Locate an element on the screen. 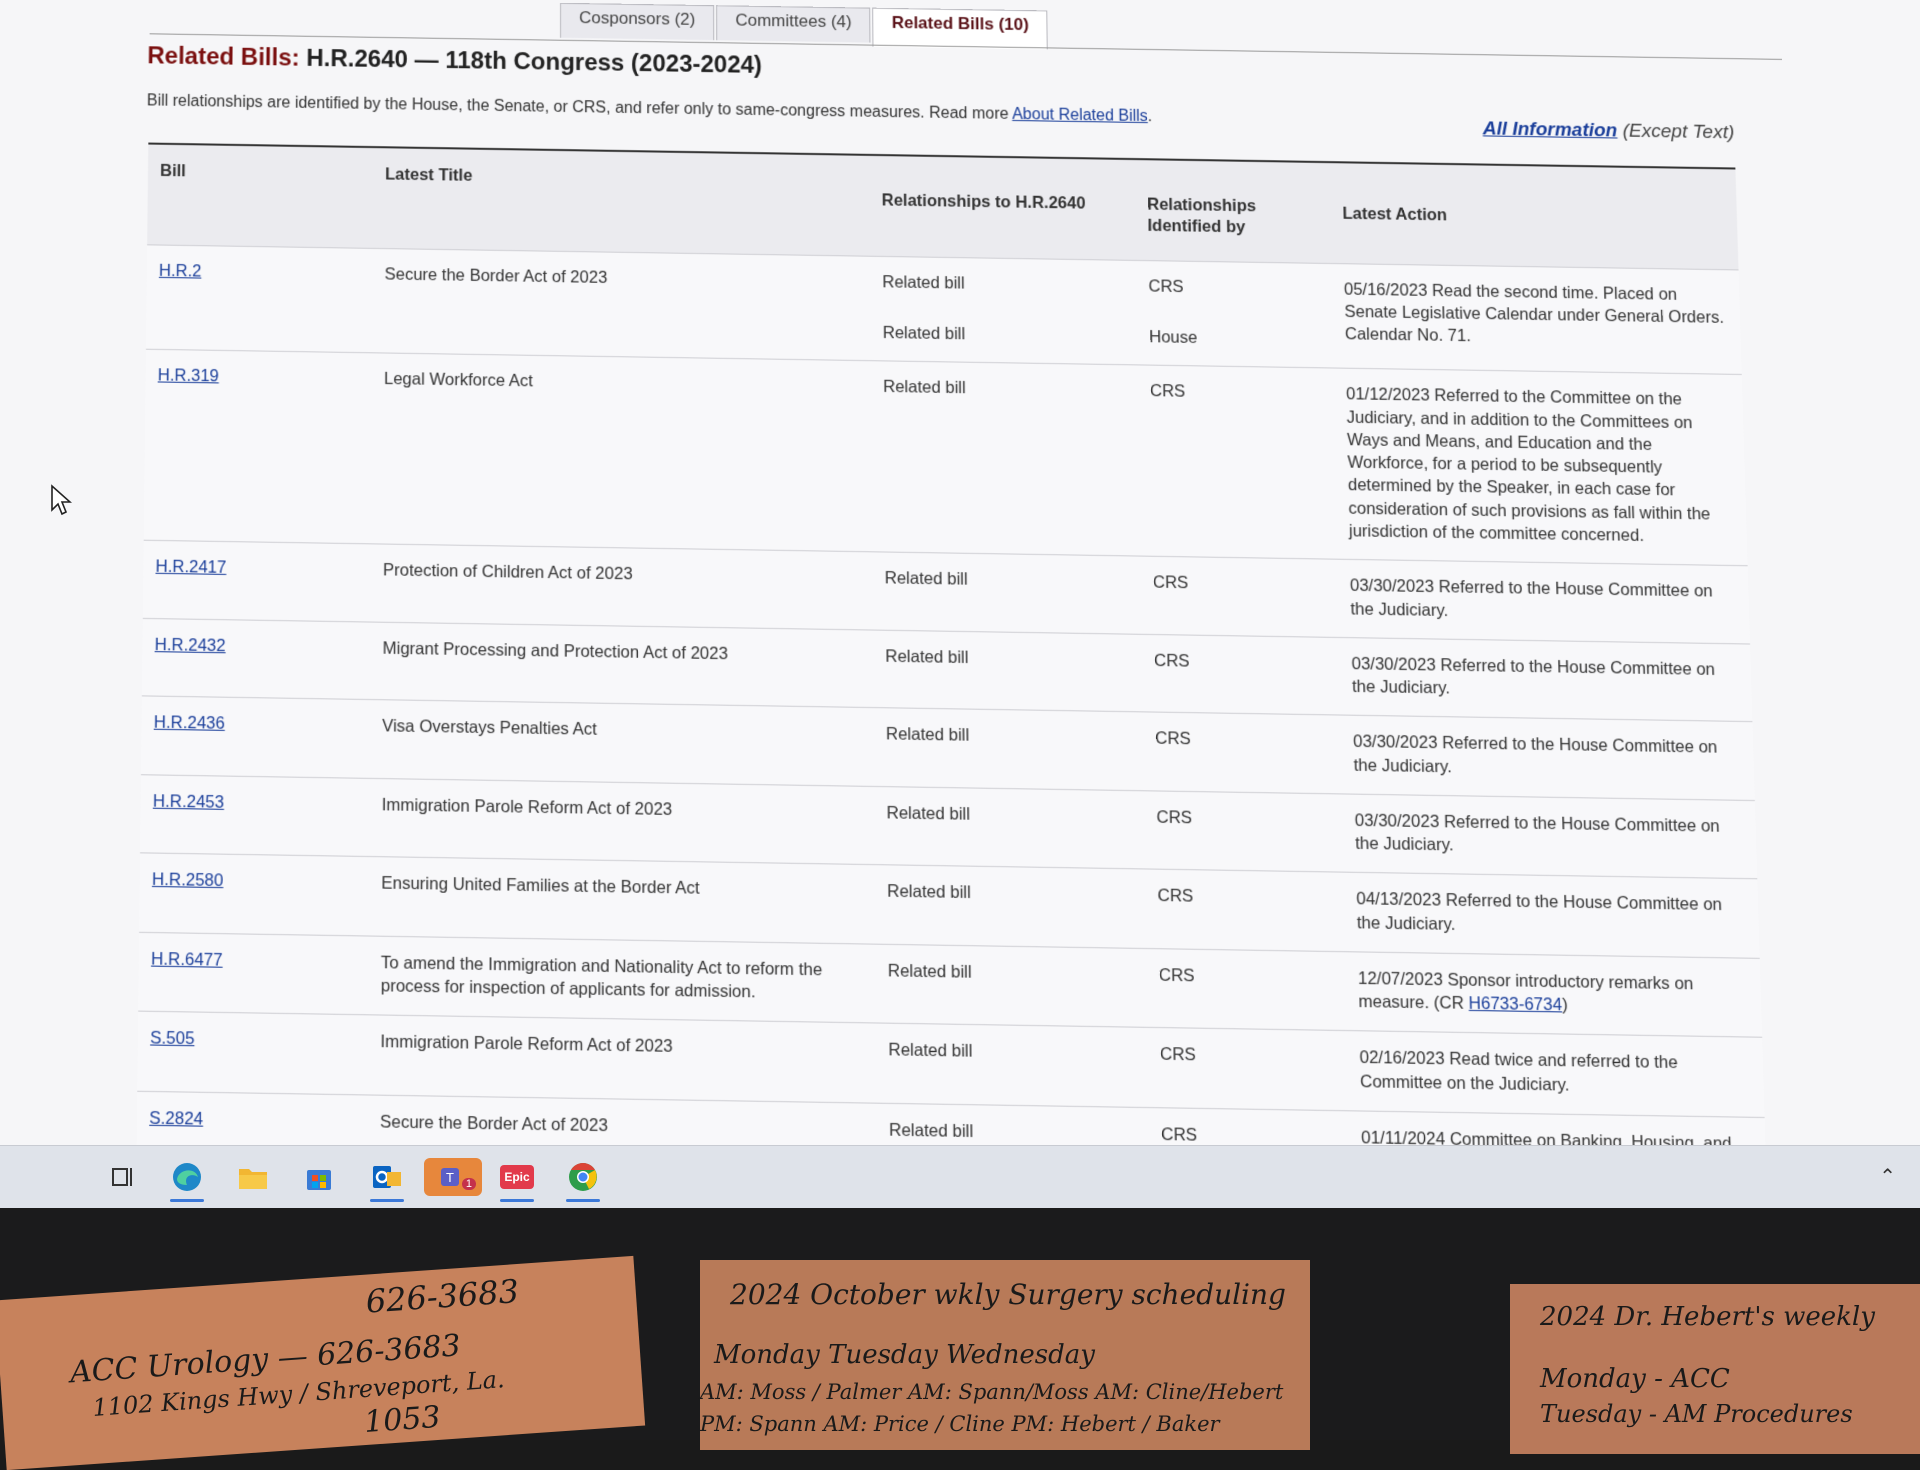  all-information-suffix: (Except Text) is located at coordinates (1678, 132).